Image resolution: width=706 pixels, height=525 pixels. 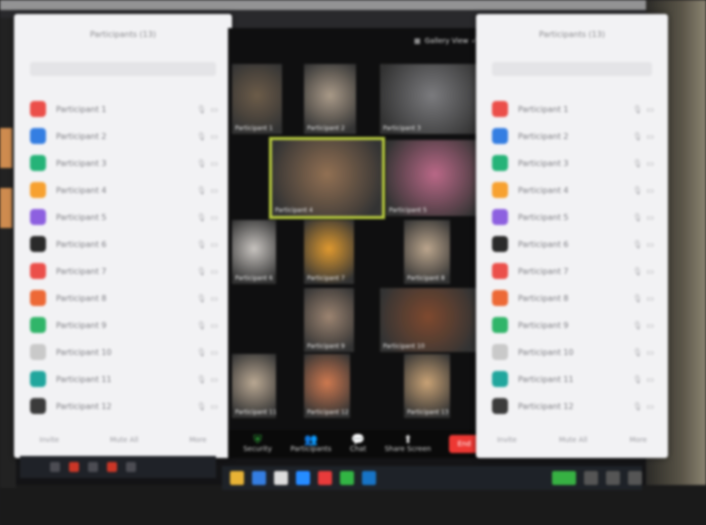 What do you see at coordinates (124, 379) in the screenshot?
I see `participant-row: Participant 11 🎙 ▭` at bounding box center [124, 379].